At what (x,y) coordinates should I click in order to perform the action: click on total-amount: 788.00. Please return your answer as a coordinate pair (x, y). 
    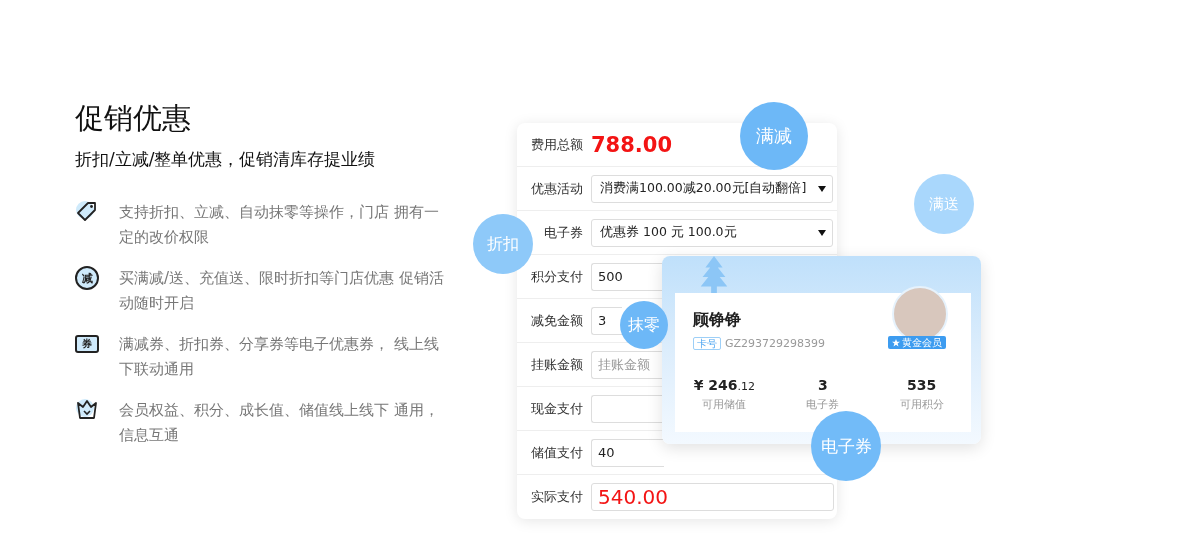
    Looking at the image, I should click on (632, 144).